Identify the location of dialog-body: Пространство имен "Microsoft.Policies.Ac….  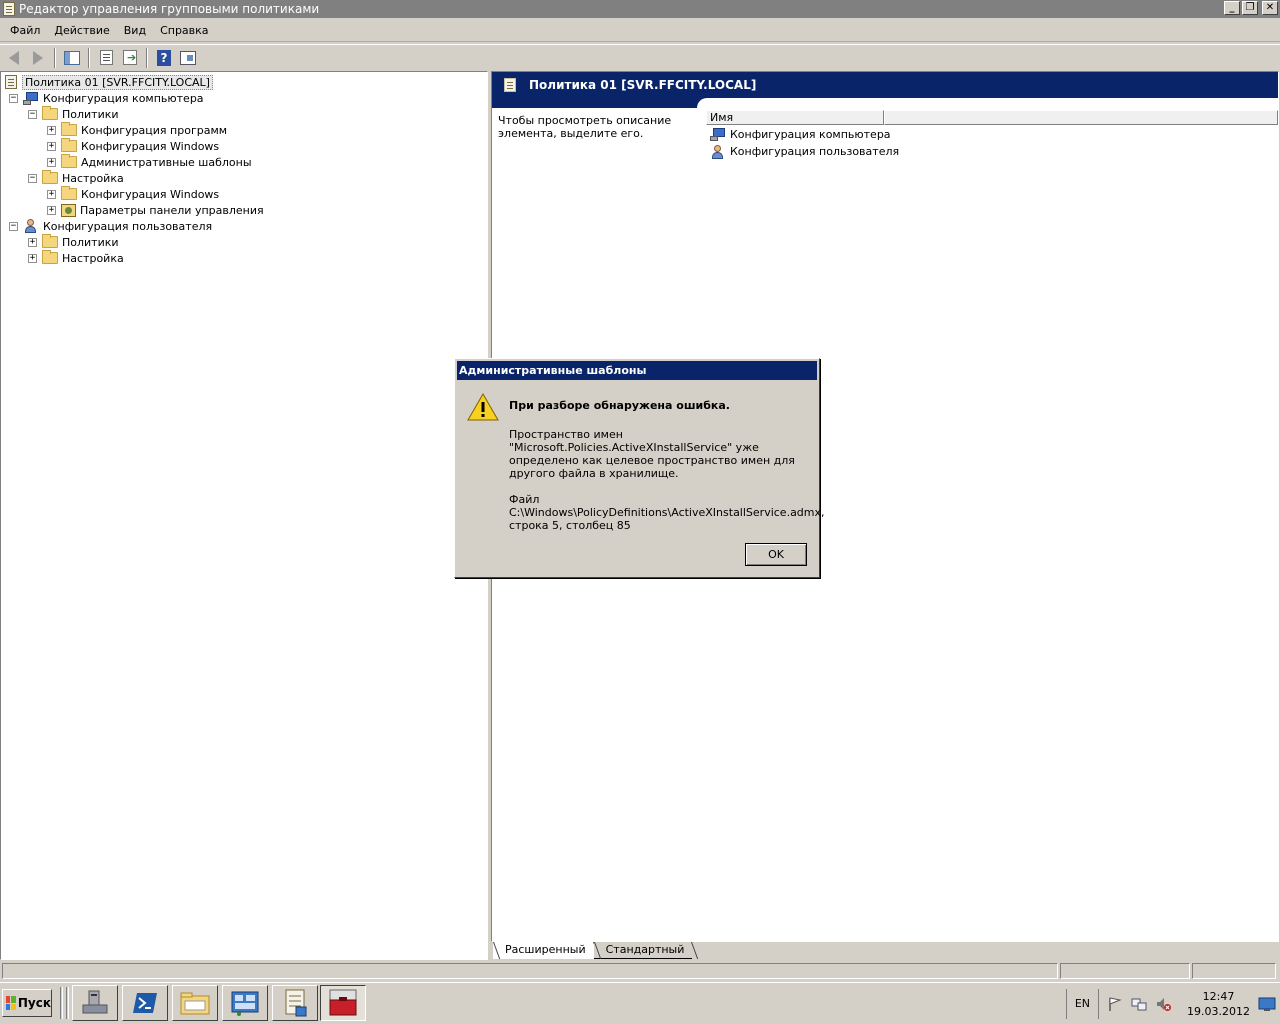
(667, 480).